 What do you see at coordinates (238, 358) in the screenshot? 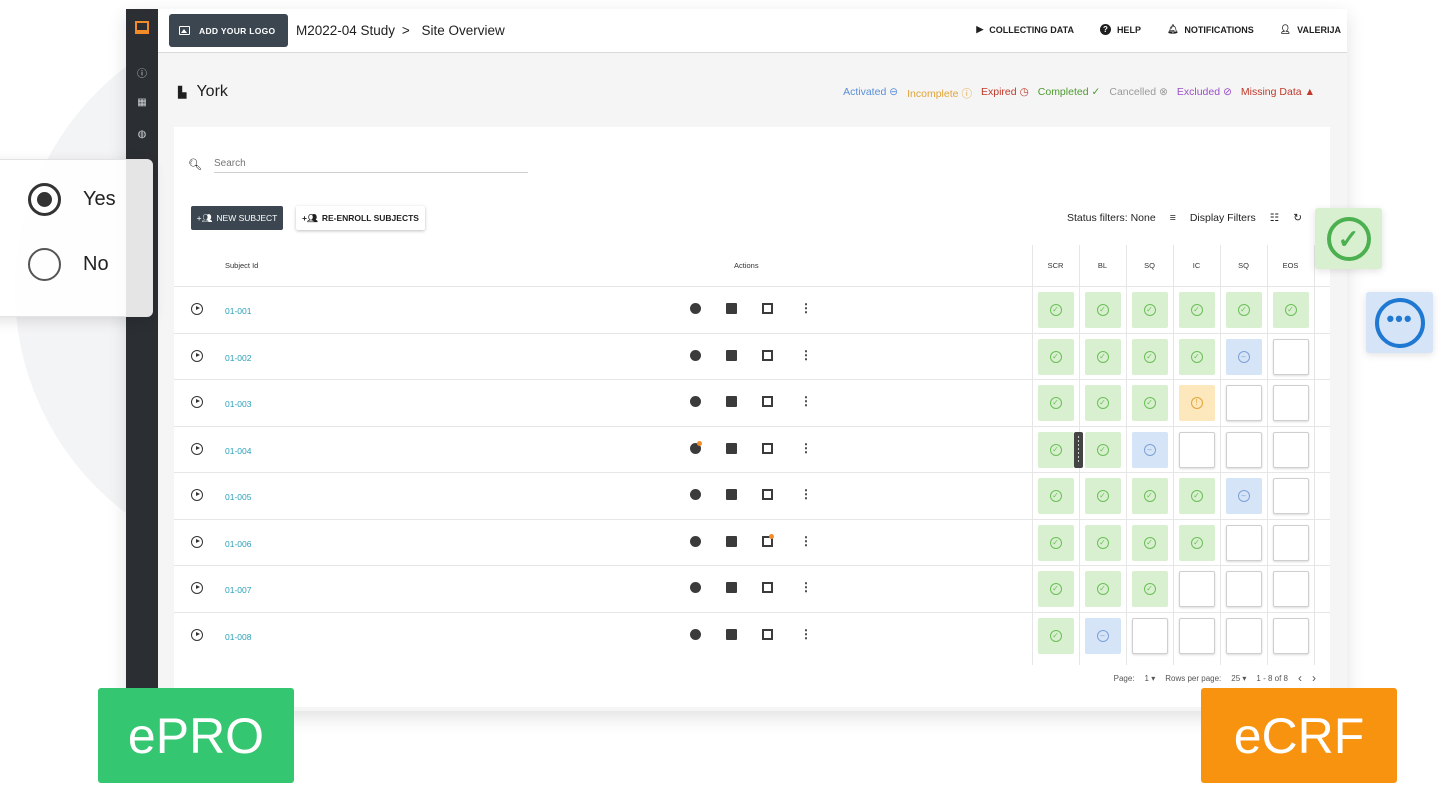
I see `subject-id-link: 01-002` at bounding box center [238, 358].